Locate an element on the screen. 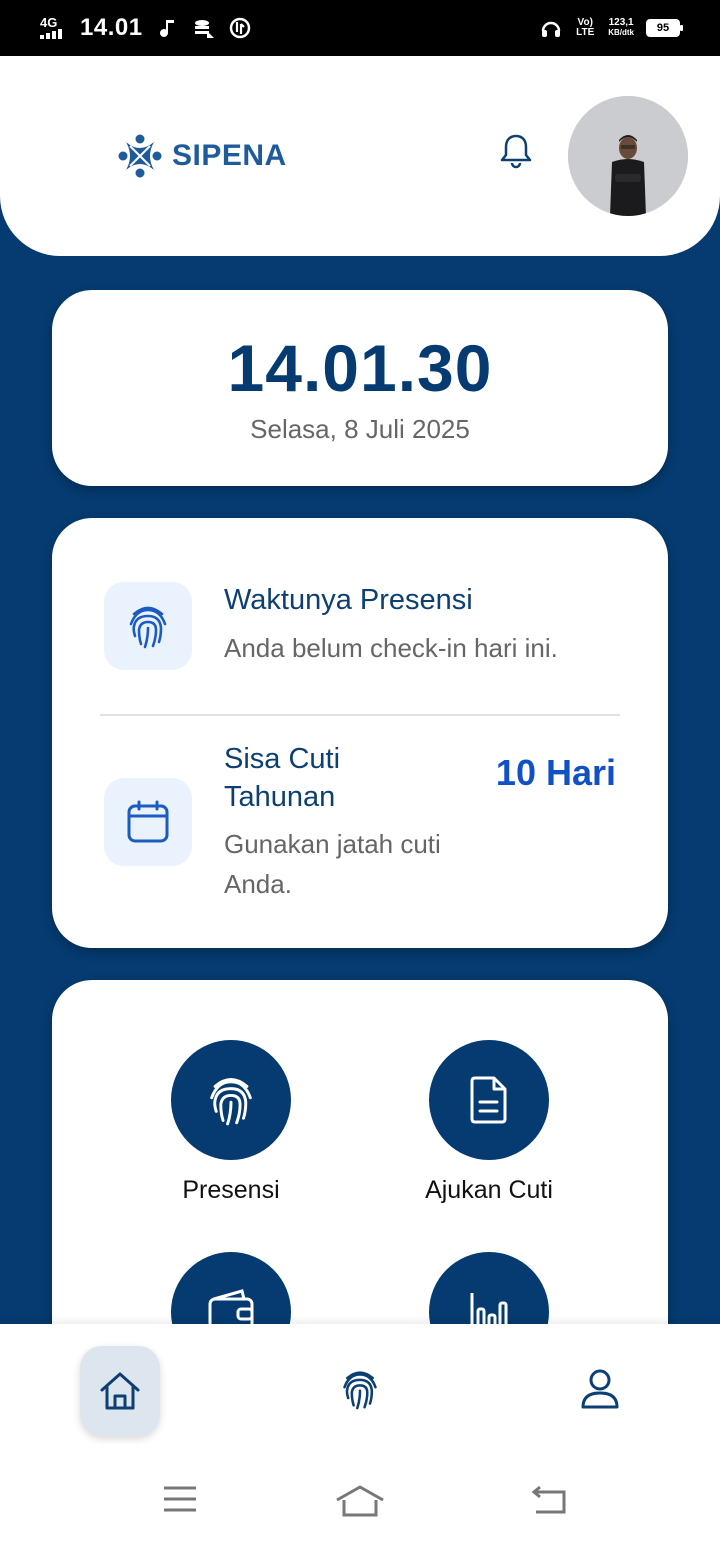 This screenshot has height=1544, width=720. status-bar: 4G 14.01 Vo) LTE 123,1 KB/dtk 95 is located at coordinates (360, 28).